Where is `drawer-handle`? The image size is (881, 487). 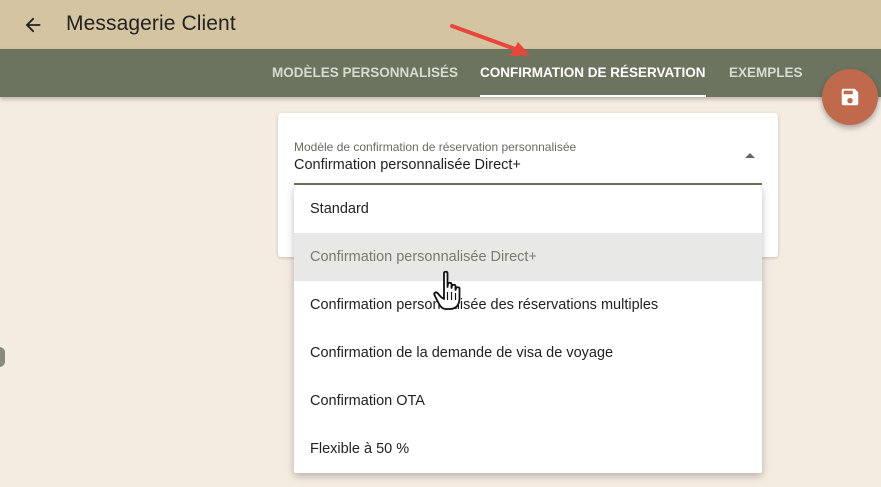
drawer-handle is located at coordinates (2, 357).